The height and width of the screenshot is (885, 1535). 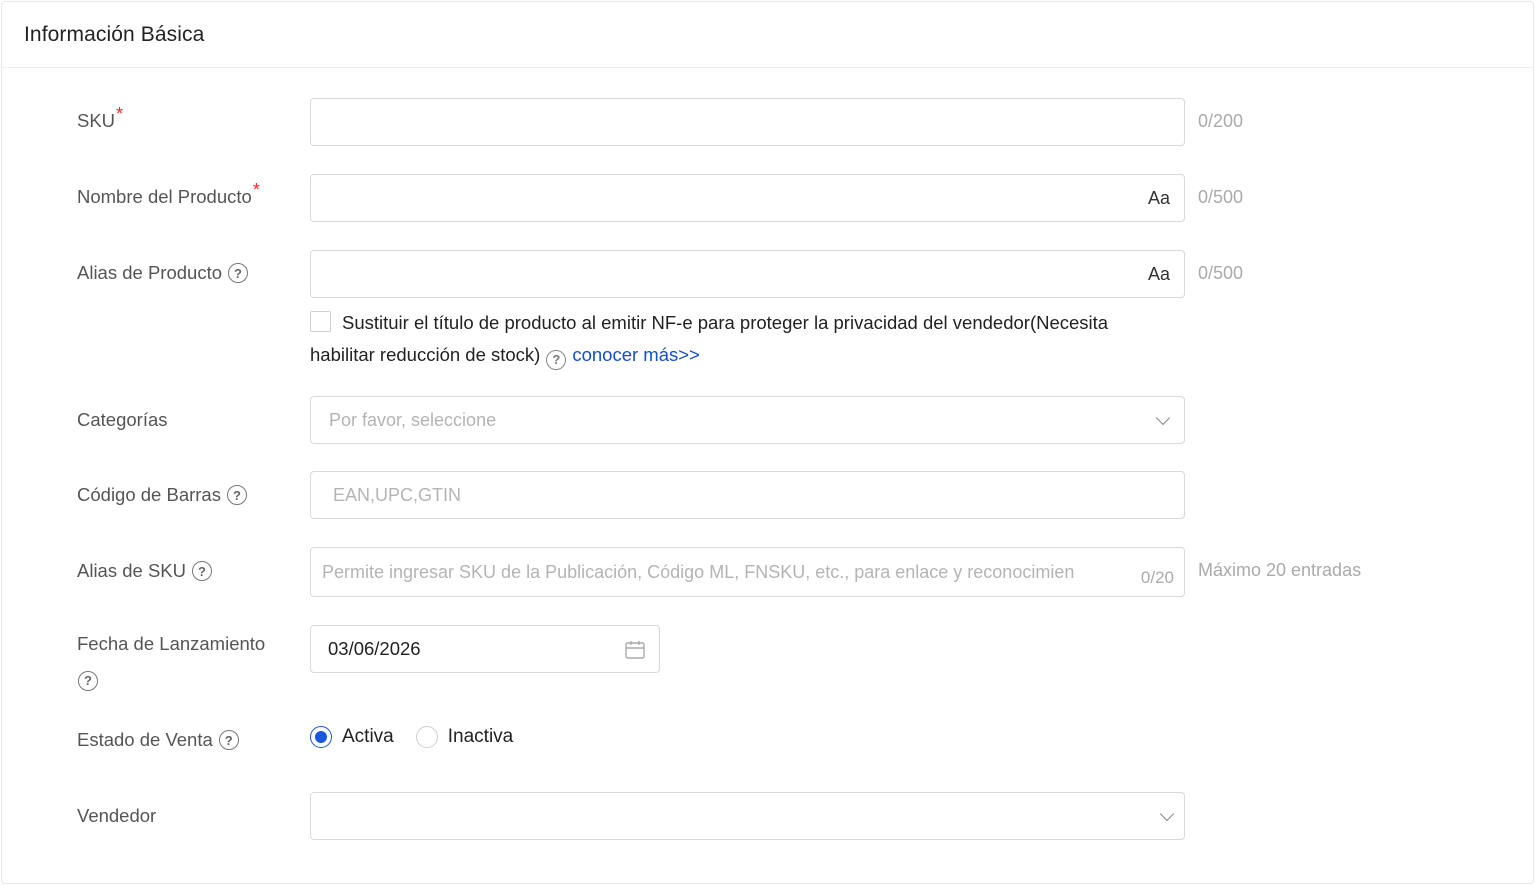 I want to click on launch-date-picker: 03/06/2026, so click(x=485, y=649).